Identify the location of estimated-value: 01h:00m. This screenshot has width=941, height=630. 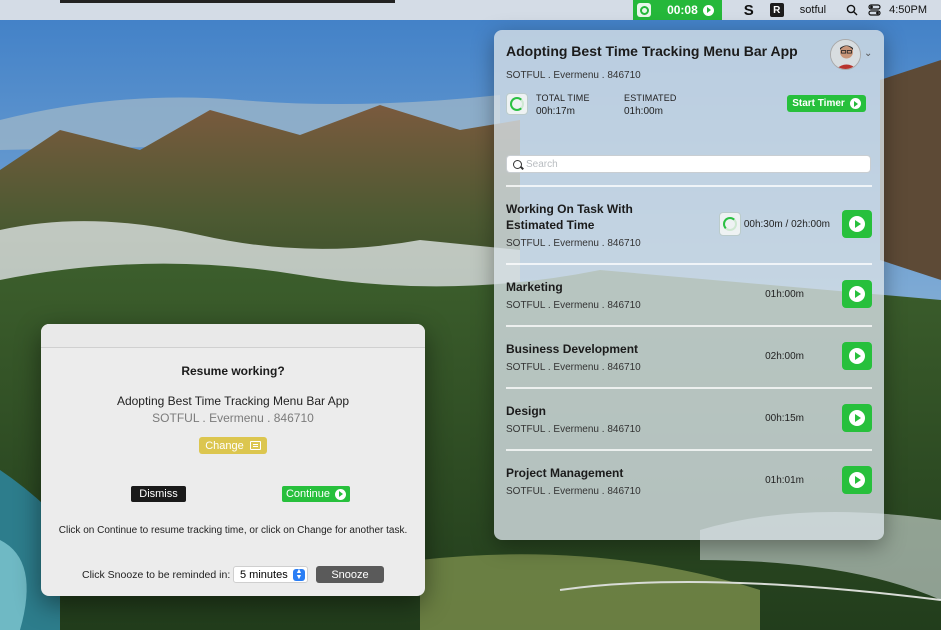
(643, 111).